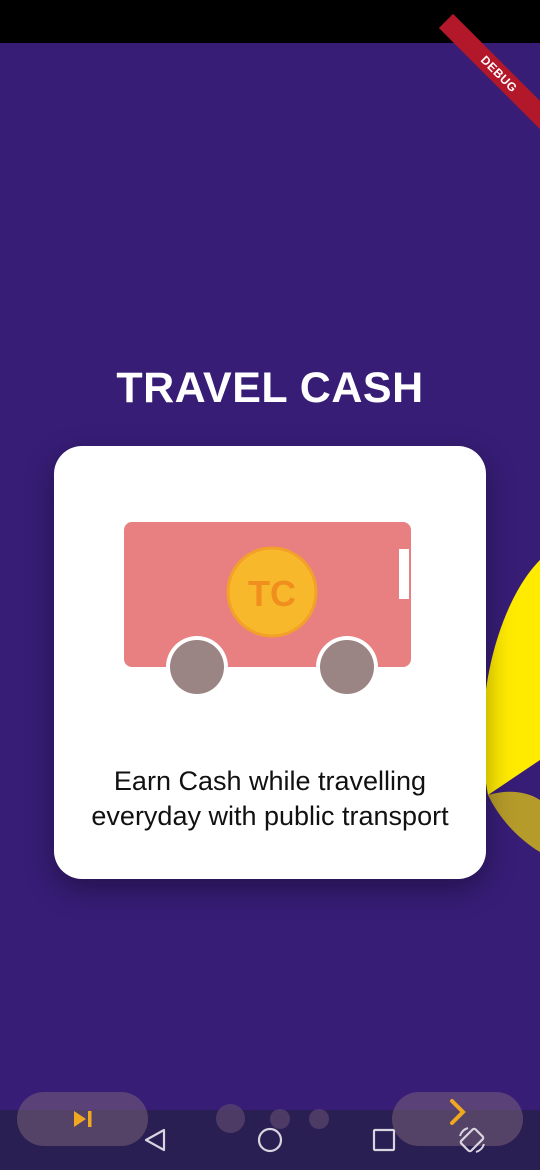  I want to click on recents-button, so click(384, 1140).